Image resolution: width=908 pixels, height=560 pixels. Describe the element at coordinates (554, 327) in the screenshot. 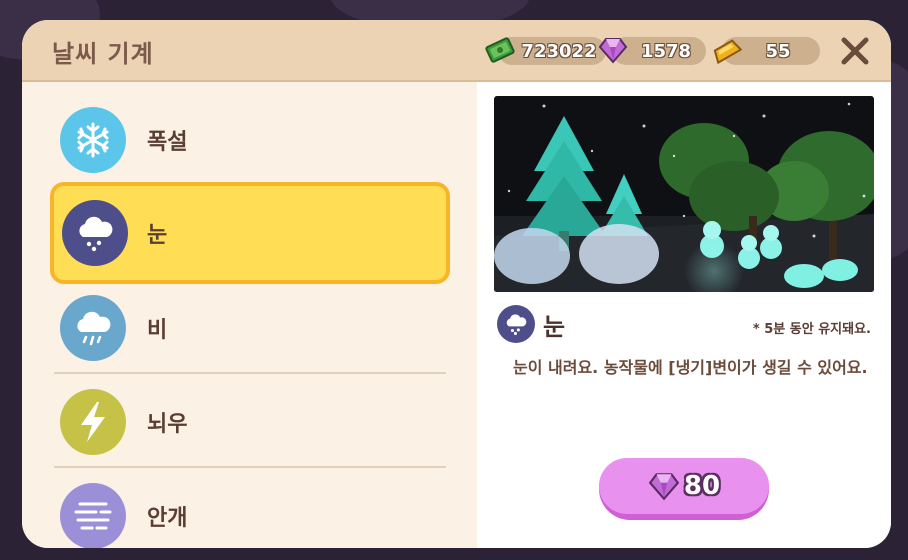

I see `detail-title: 눈` at that location.